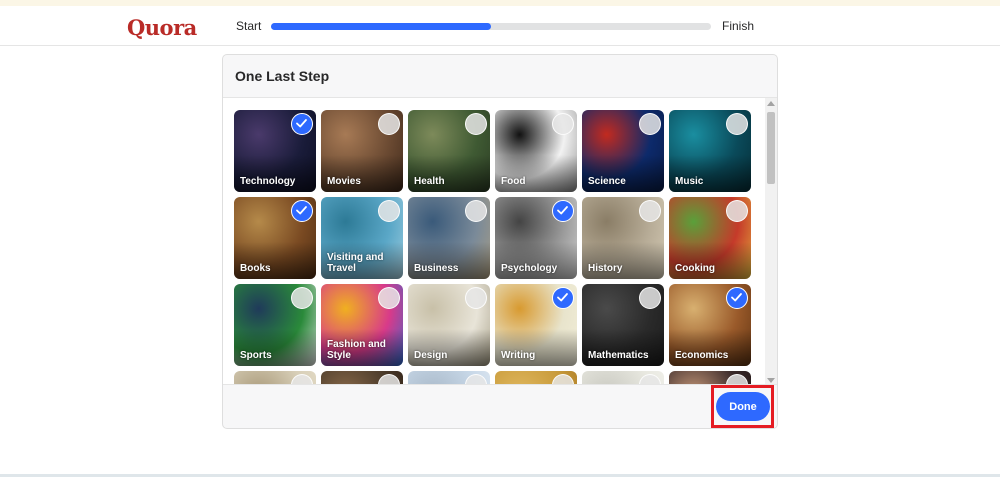  Describe the element at coordinates (431, 355) in the screenshot. I see `topic-label: Design` at that location.